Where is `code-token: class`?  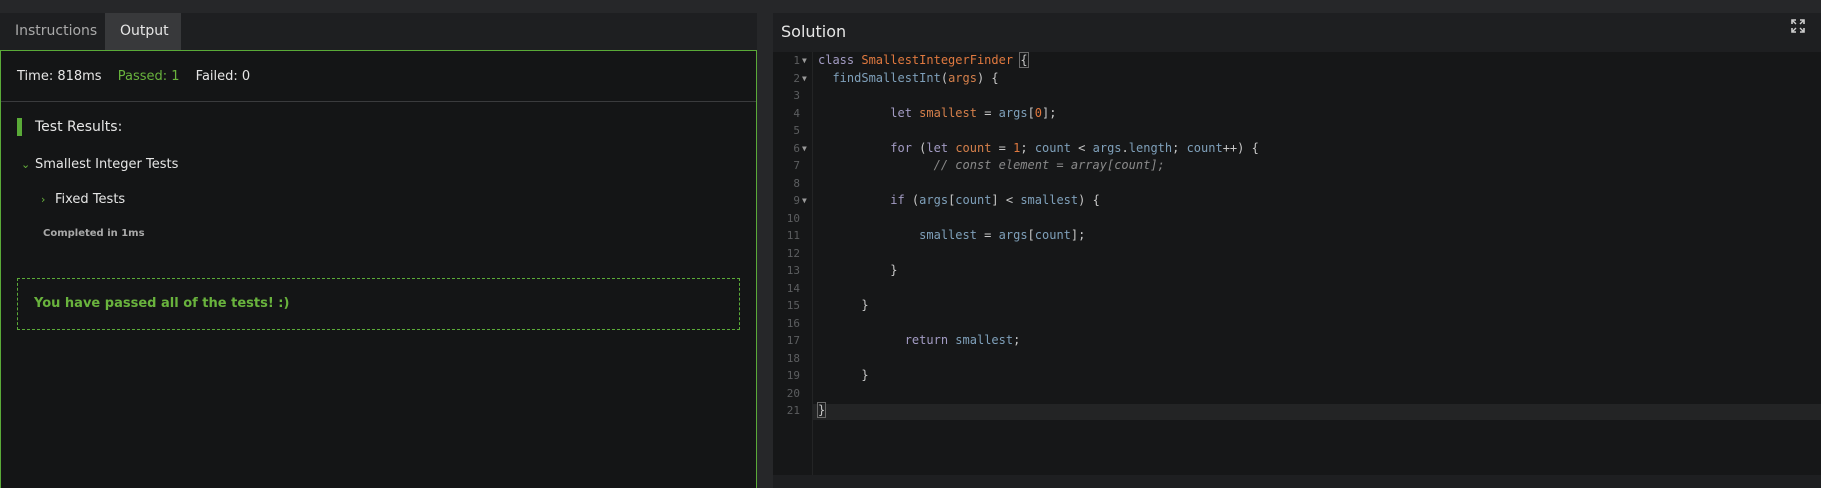
code-token: class is located at coordinates (836, 60).